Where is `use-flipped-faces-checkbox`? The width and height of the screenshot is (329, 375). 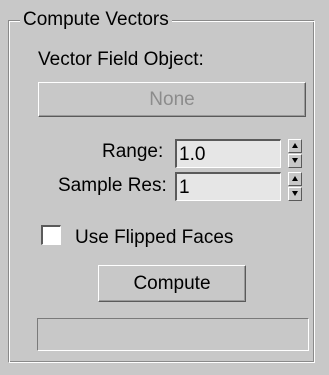 use-flipped-faces-checkbox is located at coordinates (51, 235).